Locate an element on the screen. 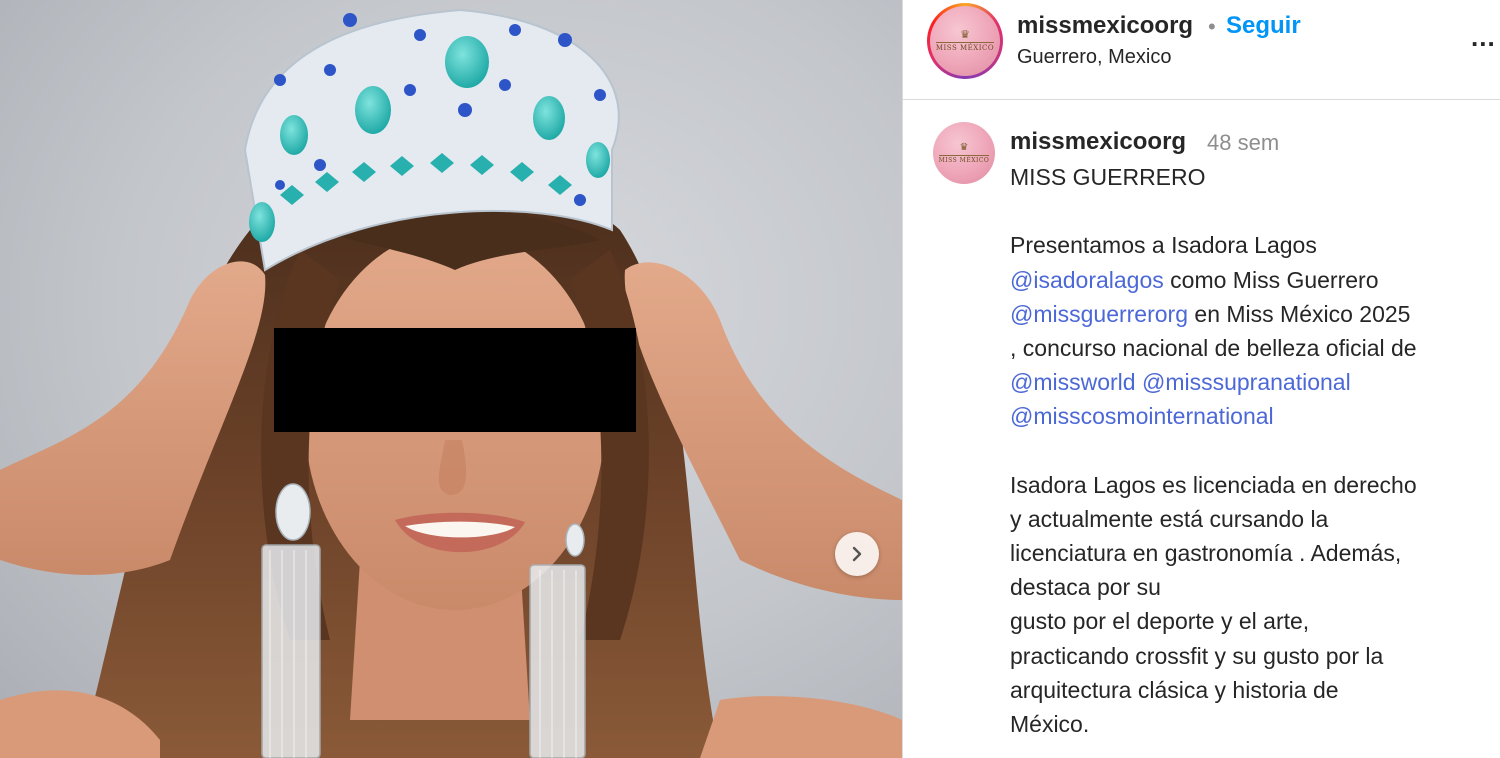 The height and width of the screenshot is (758, 1500). caption-bio-line: México. is located at coordinates (1050, 724).